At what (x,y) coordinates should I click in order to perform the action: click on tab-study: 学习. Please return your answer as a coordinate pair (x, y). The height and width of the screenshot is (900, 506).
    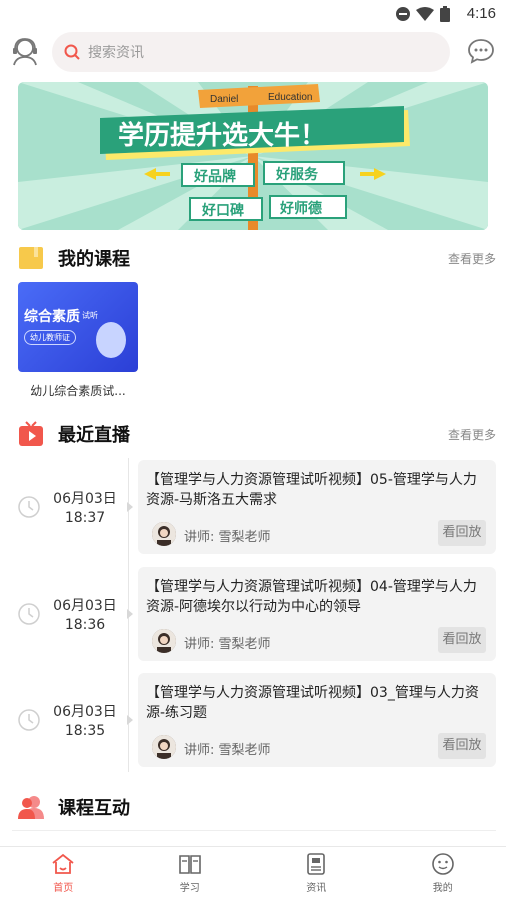
    Looking at the image, I should click on (190, 873).